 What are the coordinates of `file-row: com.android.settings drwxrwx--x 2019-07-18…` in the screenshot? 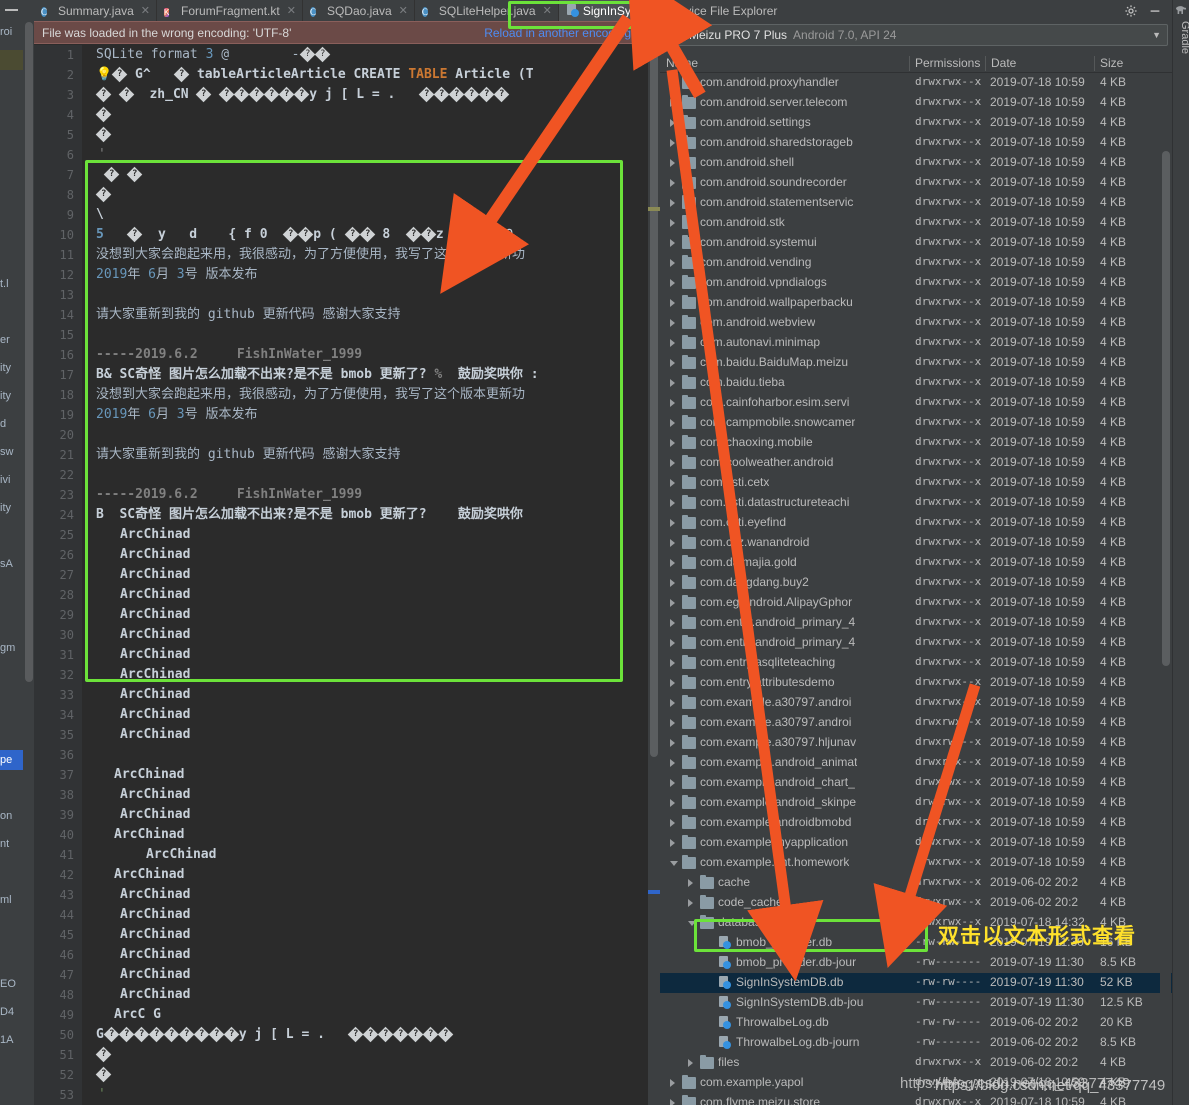 It's located at (916, 123).